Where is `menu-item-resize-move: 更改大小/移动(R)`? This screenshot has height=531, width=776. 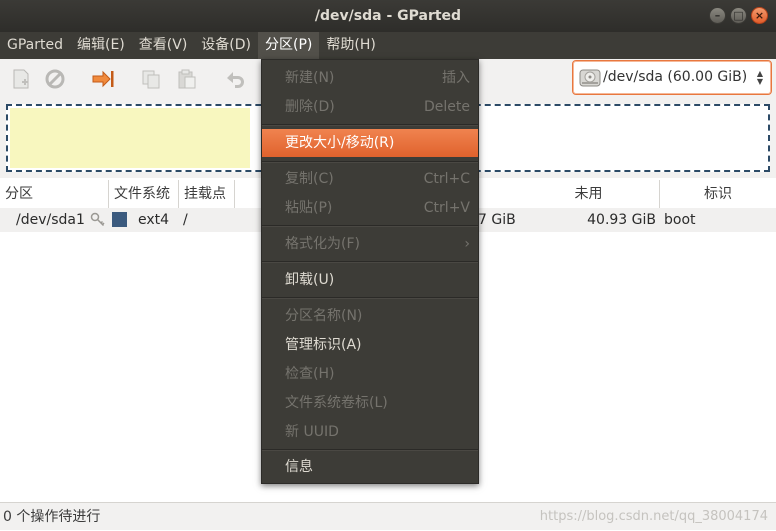
menu-item-resize-move: 更改大小/移动(R) is located at coordinates (370, 143).